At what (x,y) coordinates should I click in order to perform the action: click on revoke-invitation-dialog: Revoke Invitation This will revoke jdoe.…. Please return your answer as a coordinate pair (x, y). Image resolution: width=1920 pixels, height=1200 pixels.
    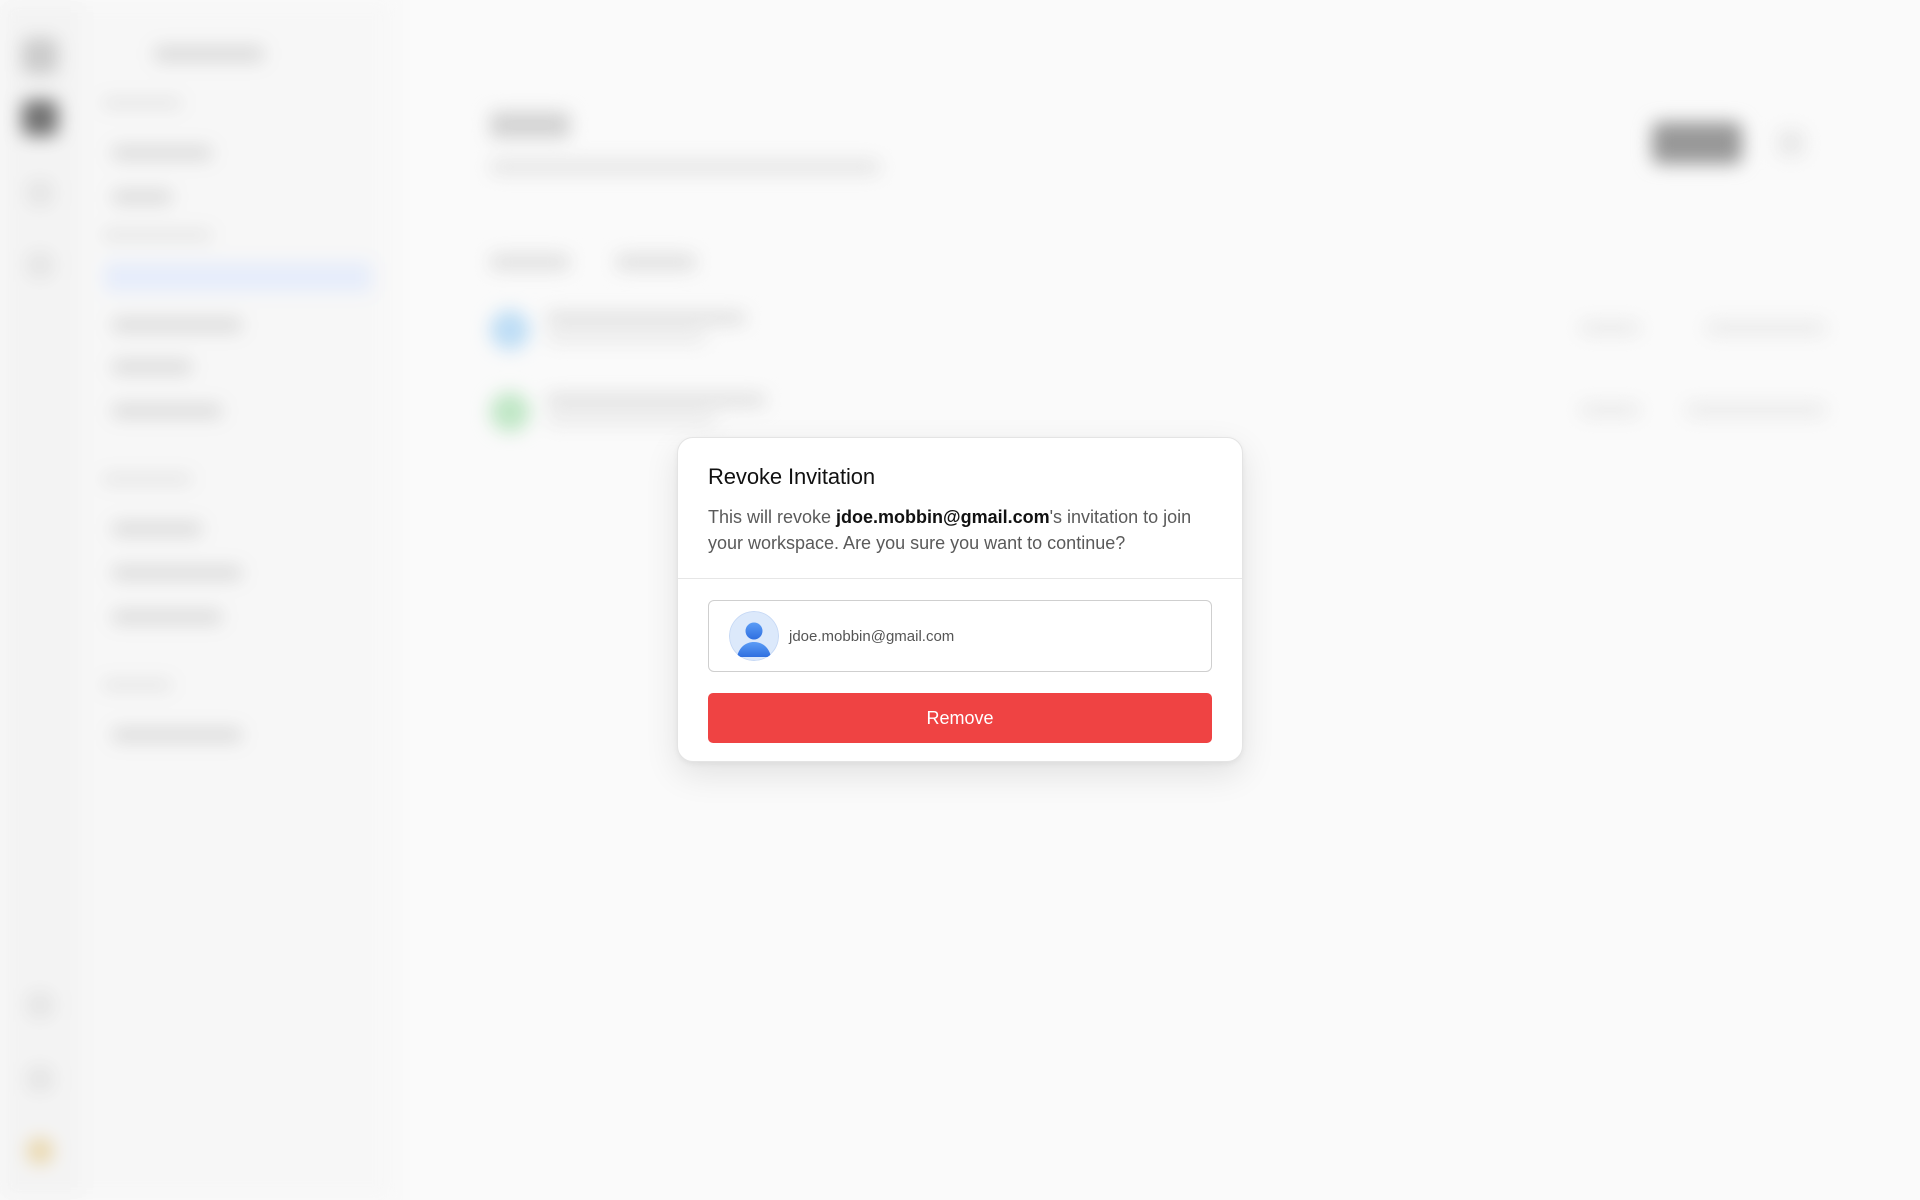
    Looking at the image, I should click on (960, 599).